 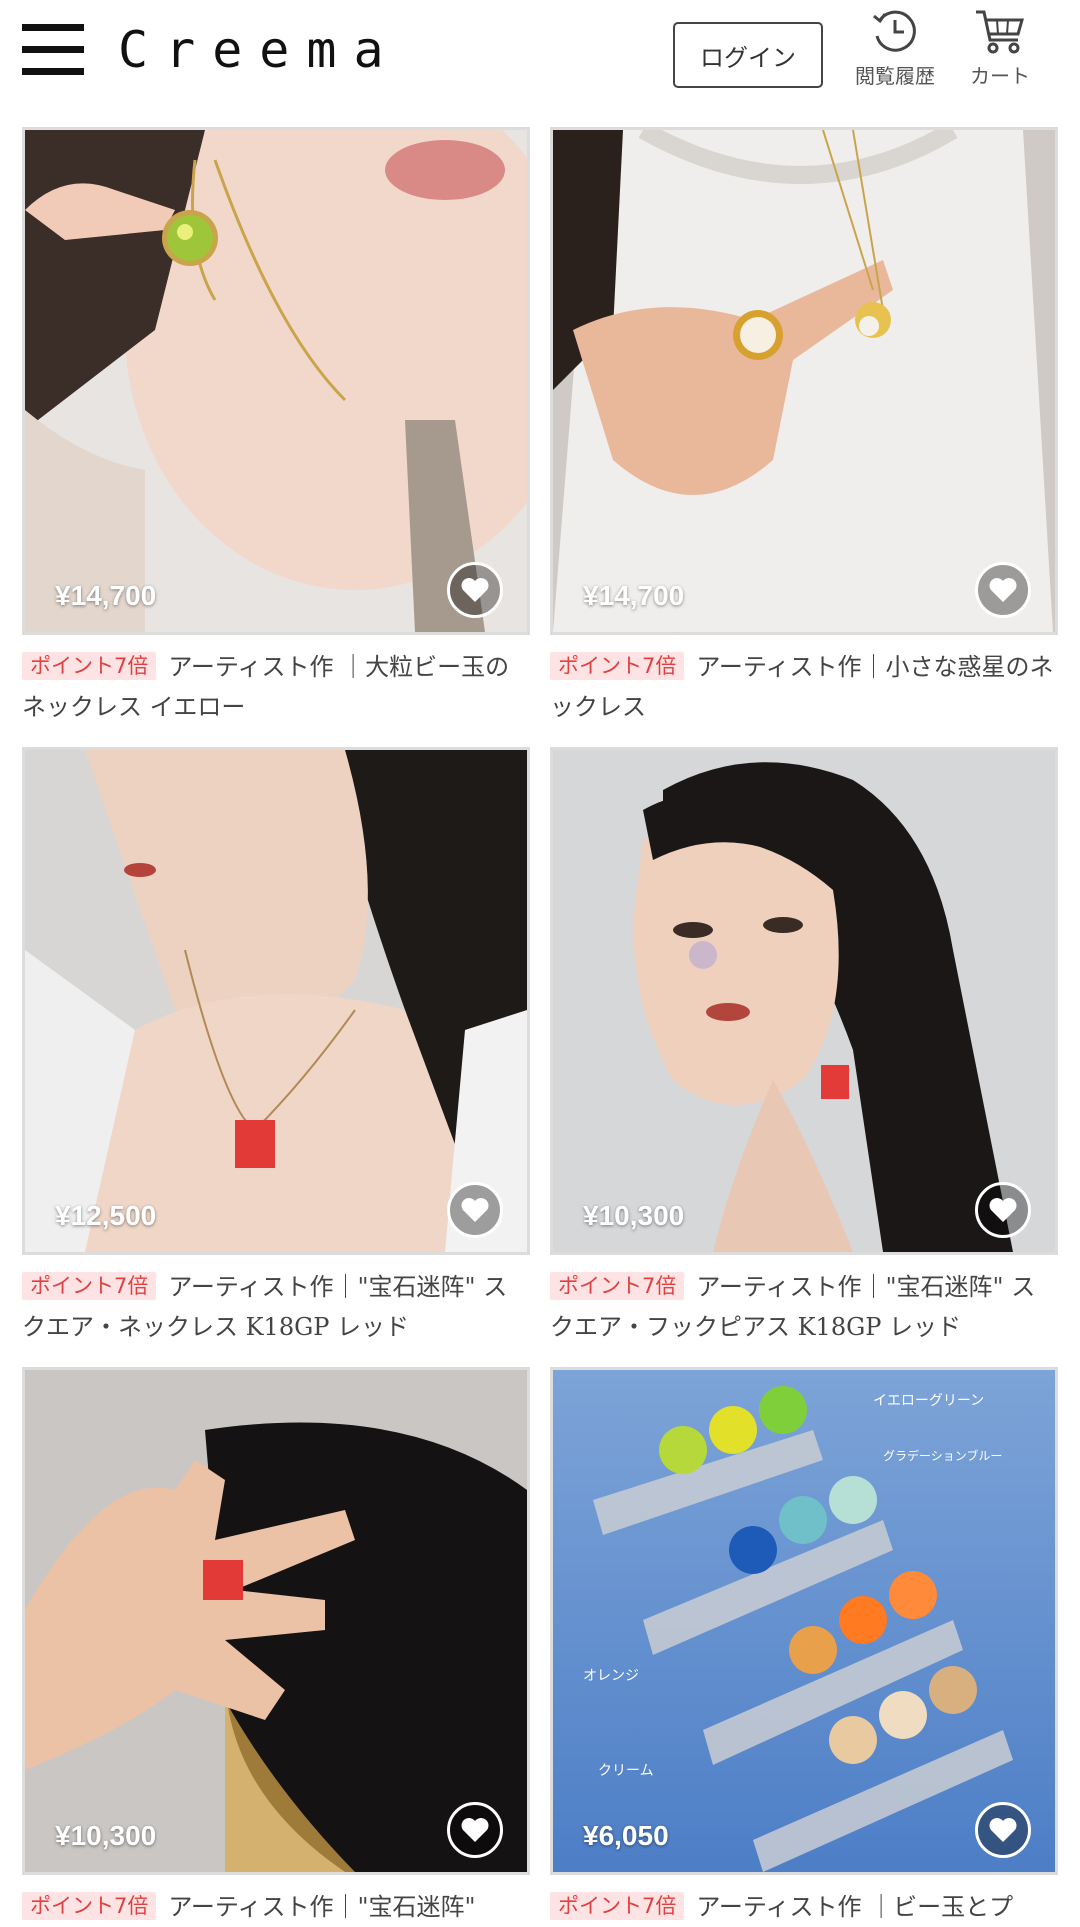 What do you see at coordinates (895, 76) in the screenshot?
I see `history-label: 閲覧履歴` at bounding box center [895, 76].